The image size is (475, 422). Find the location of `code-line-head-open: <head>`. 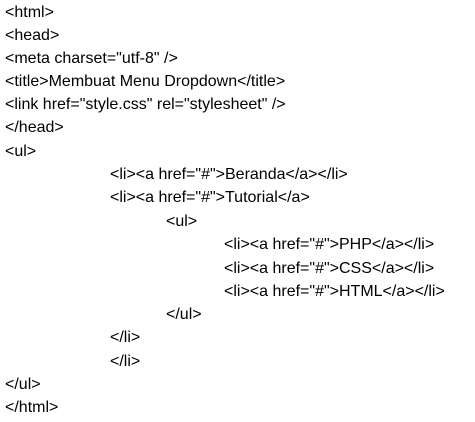

code-line-head-open: <head> is located at coordinates (32, 35).